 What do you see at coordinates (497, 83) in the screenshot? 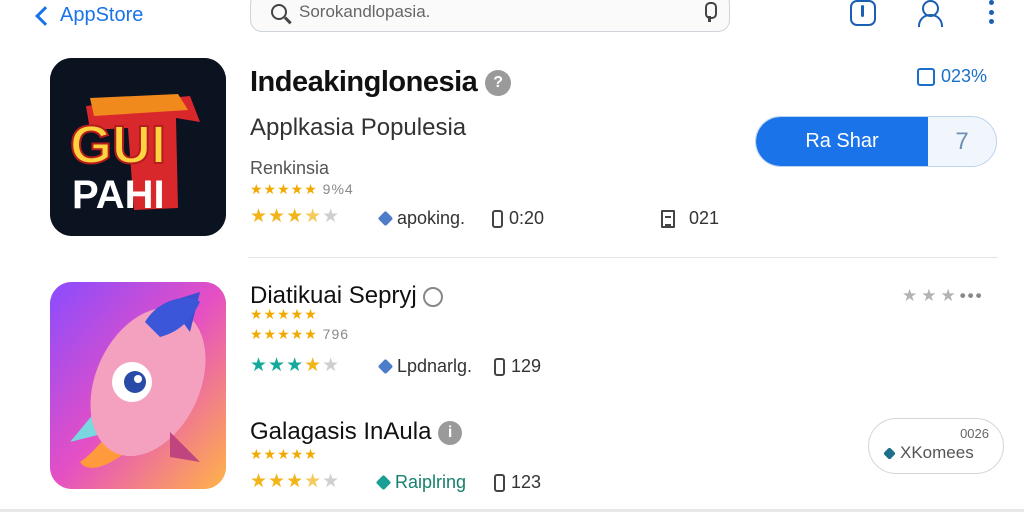
I see `info-icon: ?` at bounding box center [497, 83].